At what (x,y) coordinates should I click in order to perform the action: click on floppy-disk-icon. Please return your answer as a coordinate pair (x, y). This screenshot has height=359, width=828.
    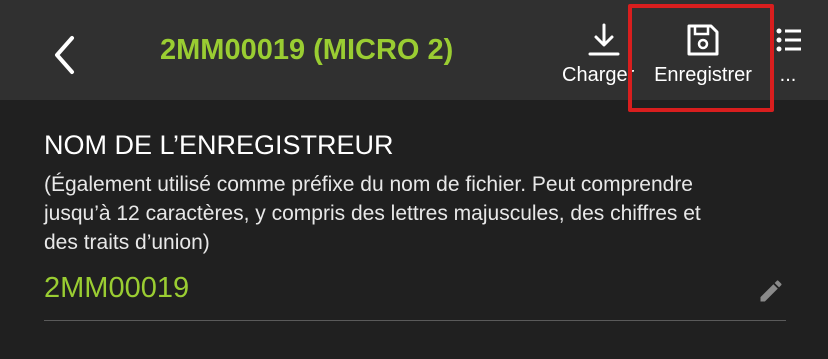
    Looking at the image, I should click on (703, 40).